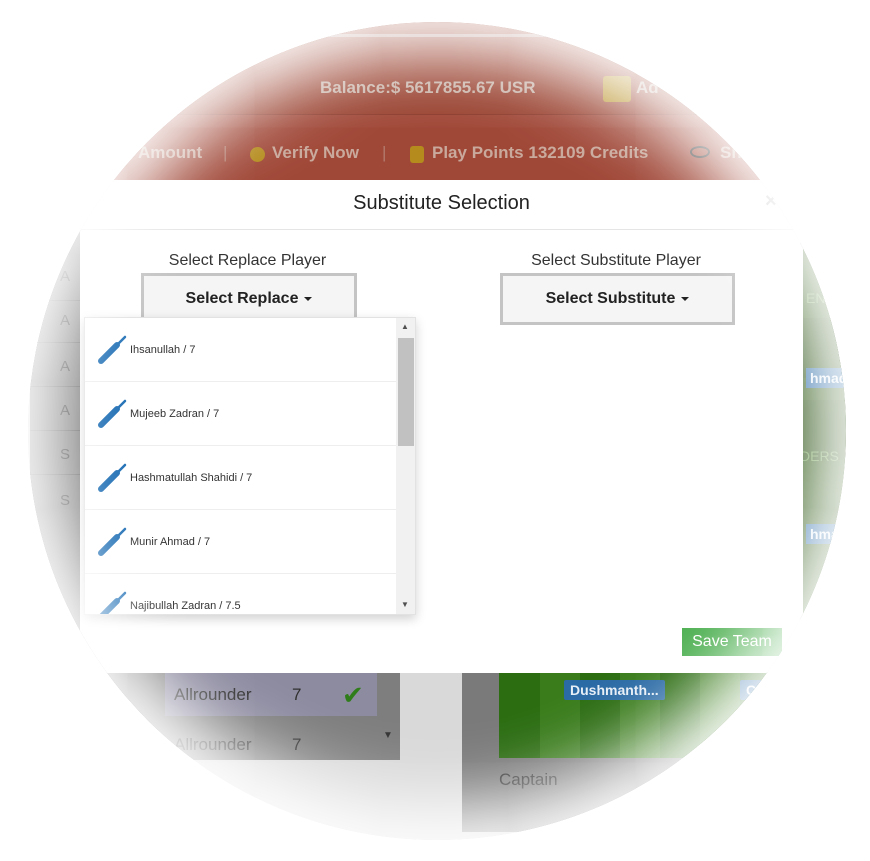  I want to click on check-icon: ✔, so click(353, 695).